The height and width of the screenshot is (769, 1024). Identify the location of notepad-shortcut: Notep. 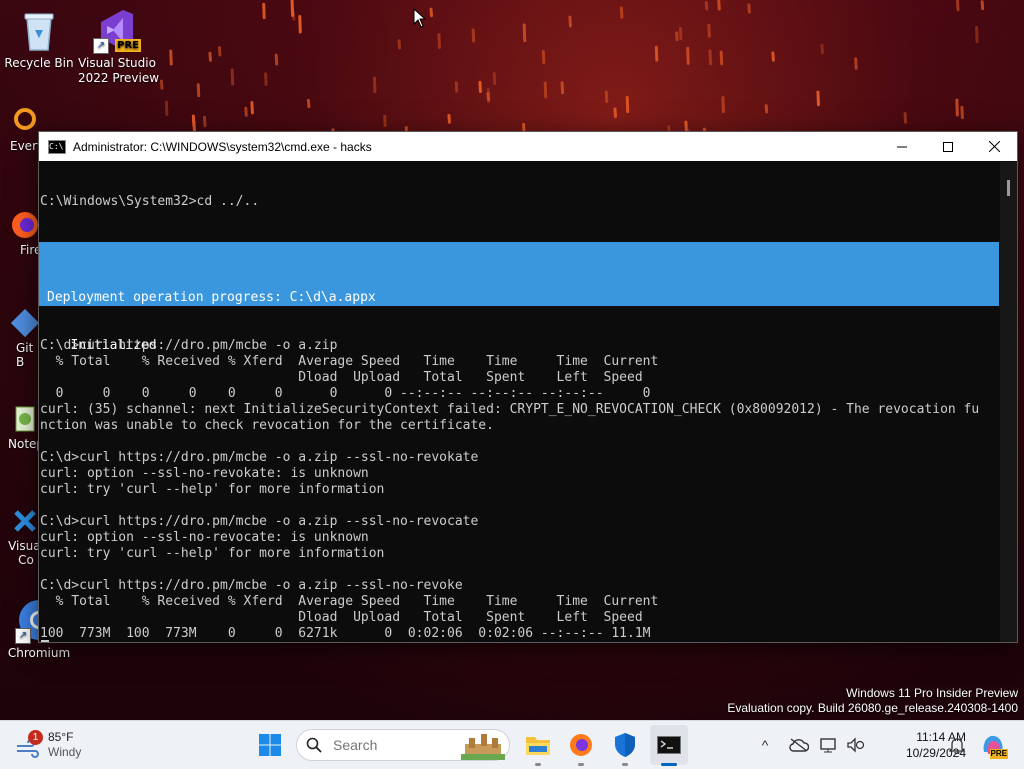
(22, 427).